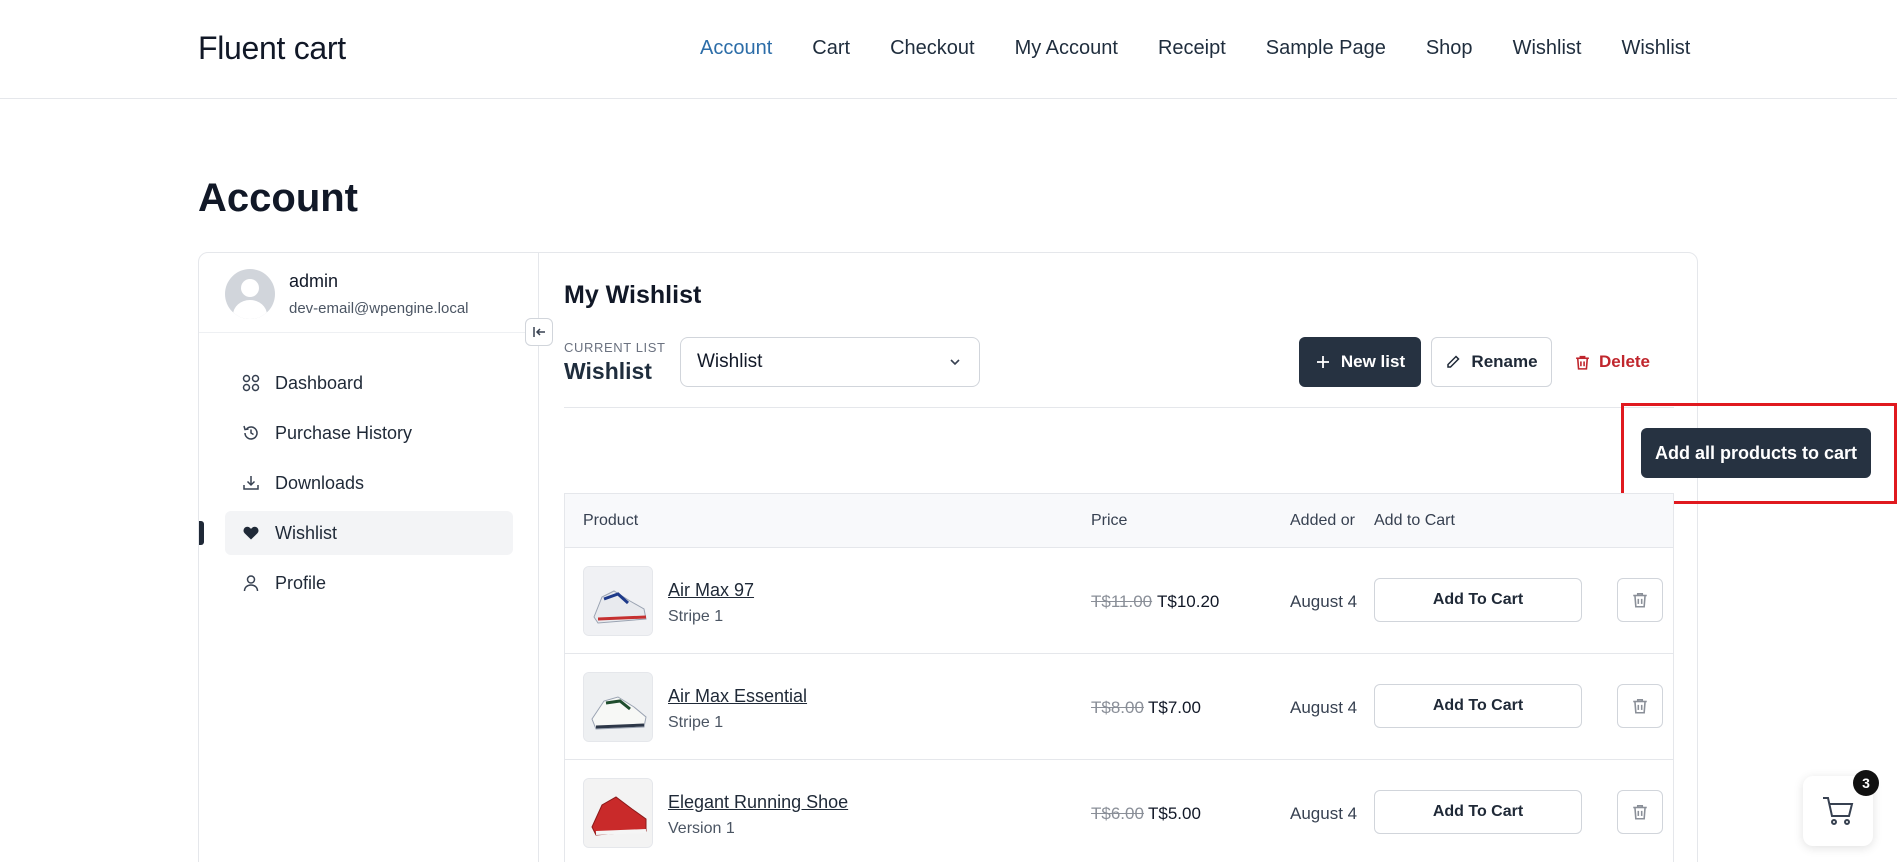 This screenshot has height=862, width=1897. Describe the element at coordinates (1174, 707) in the screenshot. I see `price-sale: T$7.00` at that location.